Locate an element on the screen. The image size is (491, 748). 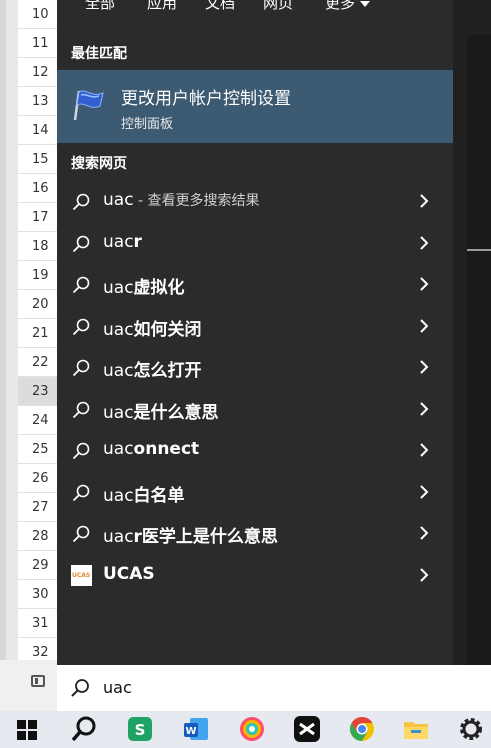
settings-icon is located at coordinates (471, 729).